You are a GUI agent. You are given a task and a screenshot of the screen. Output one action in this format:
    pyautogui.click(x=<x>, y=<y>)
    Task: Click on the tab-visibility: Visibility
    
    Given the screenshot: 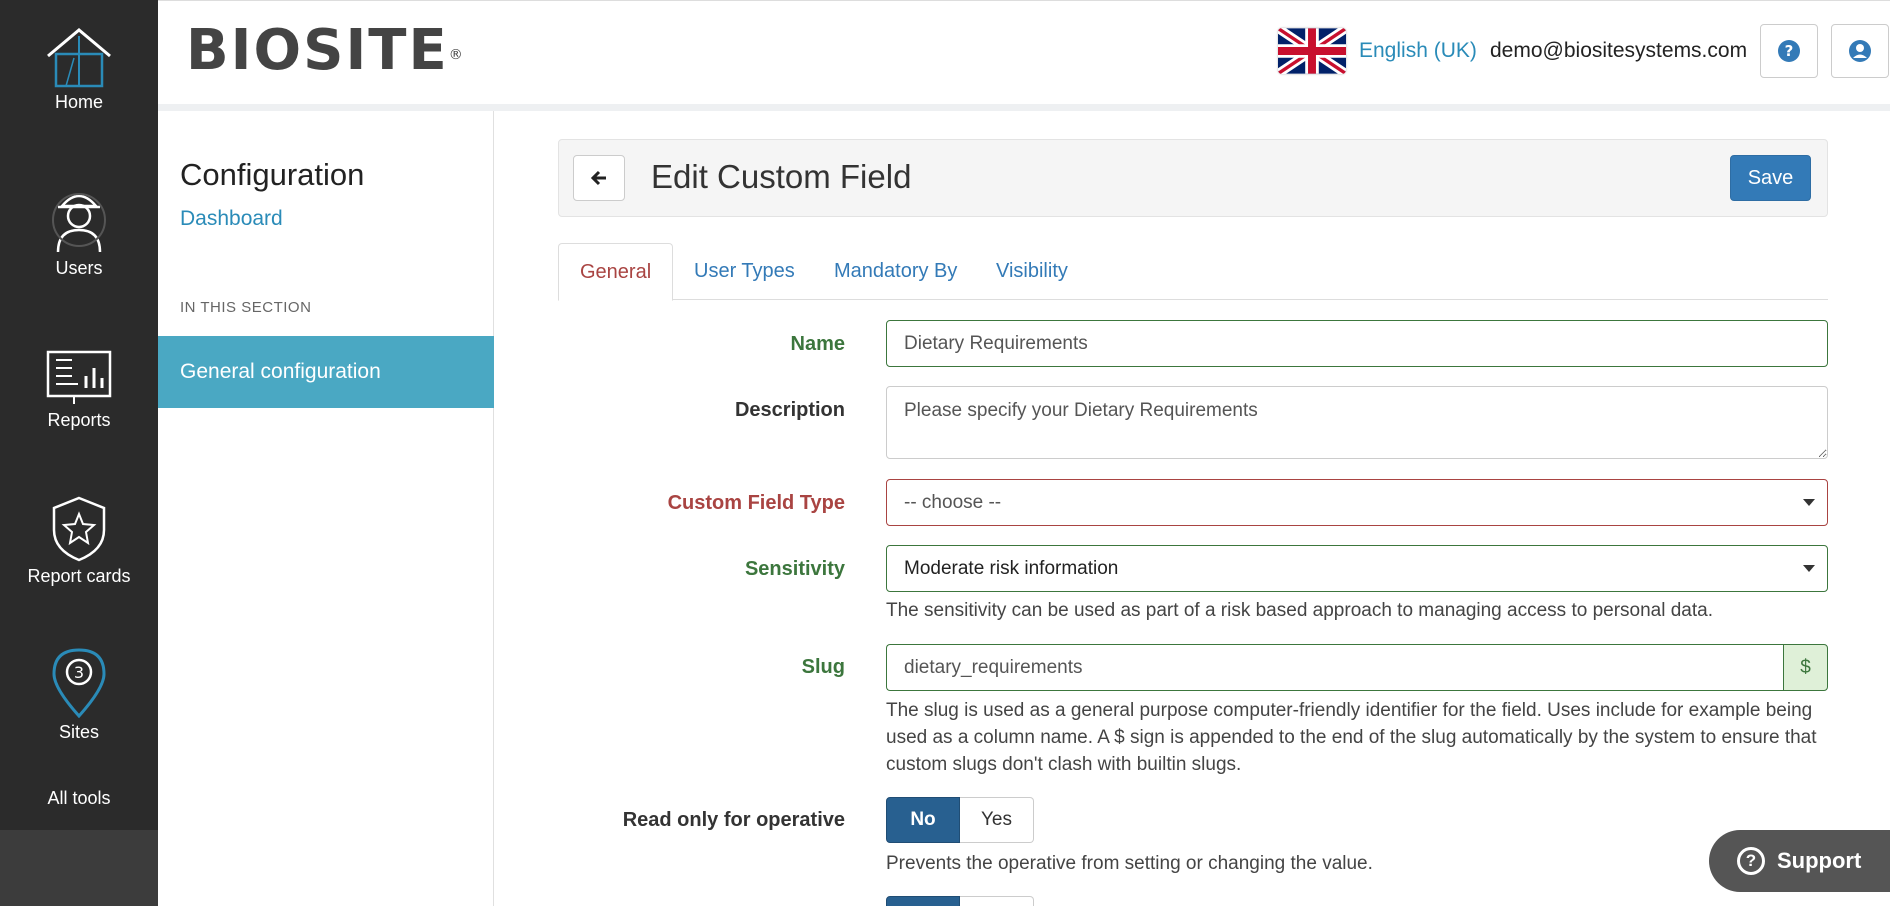 What is the action you would take?
    pyautogui.click(x=1032, y=271)
    